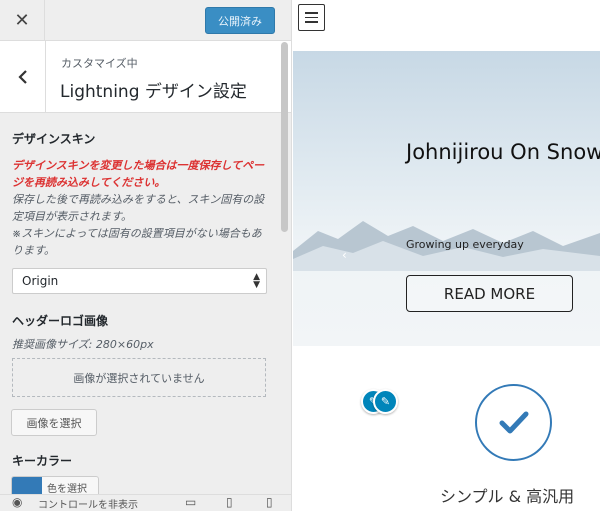 Image resolution: width=600 pixels, height=511 pixels. What do you see at coordinates (153, 92) in the screenshot?
I see `section-title: Lightning デザイン設定` at bounding box center [153, 92].